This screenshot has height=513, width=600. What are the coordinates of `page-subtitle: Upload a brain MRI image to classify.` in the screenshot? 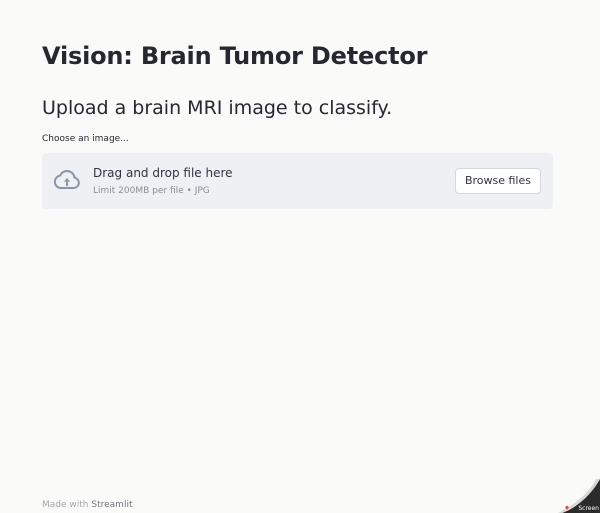 It's located at (217, 108).